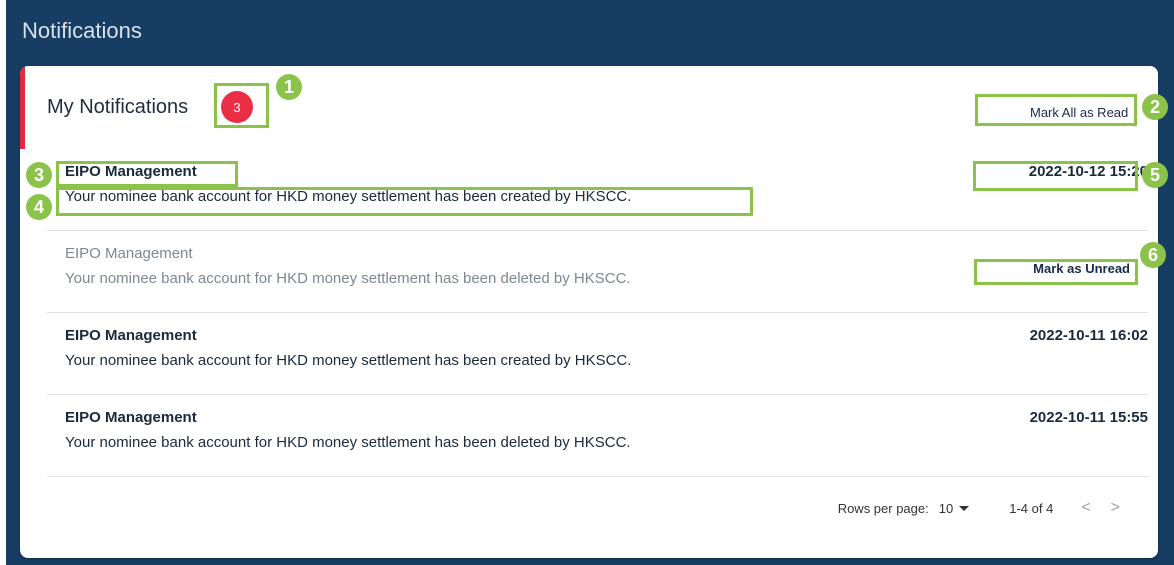 This screenshot has height=565, width=1174. Describe the element at coordinates (883, 508) in the screenshot. I see `rows-per-page-label: Rows per page:` at that location.